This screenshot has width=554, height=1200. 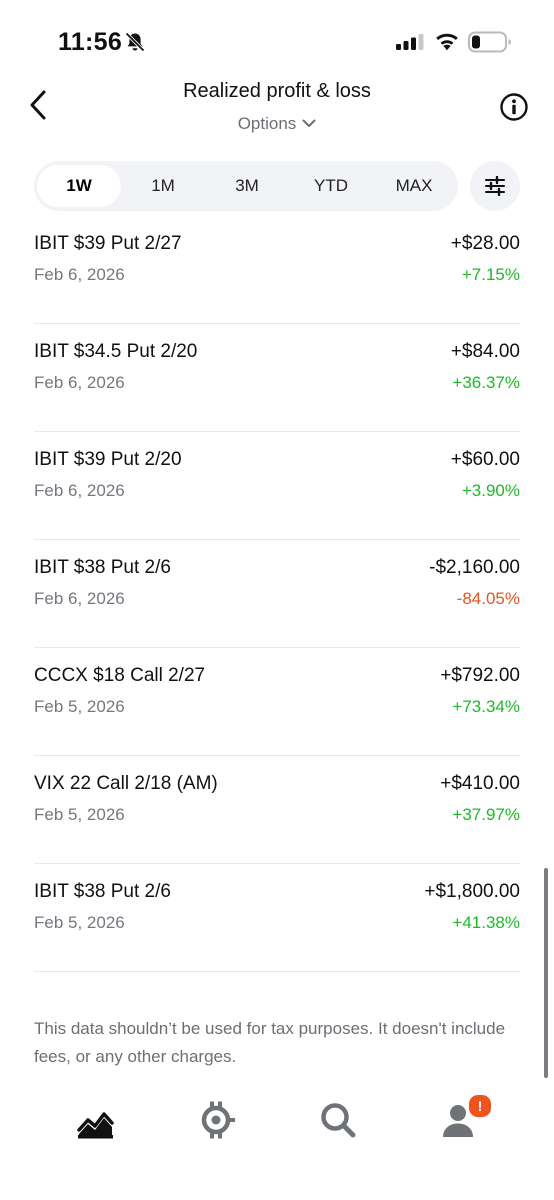 I want to click on pnl-percent: +73.34%, so click(x=486, y=706).